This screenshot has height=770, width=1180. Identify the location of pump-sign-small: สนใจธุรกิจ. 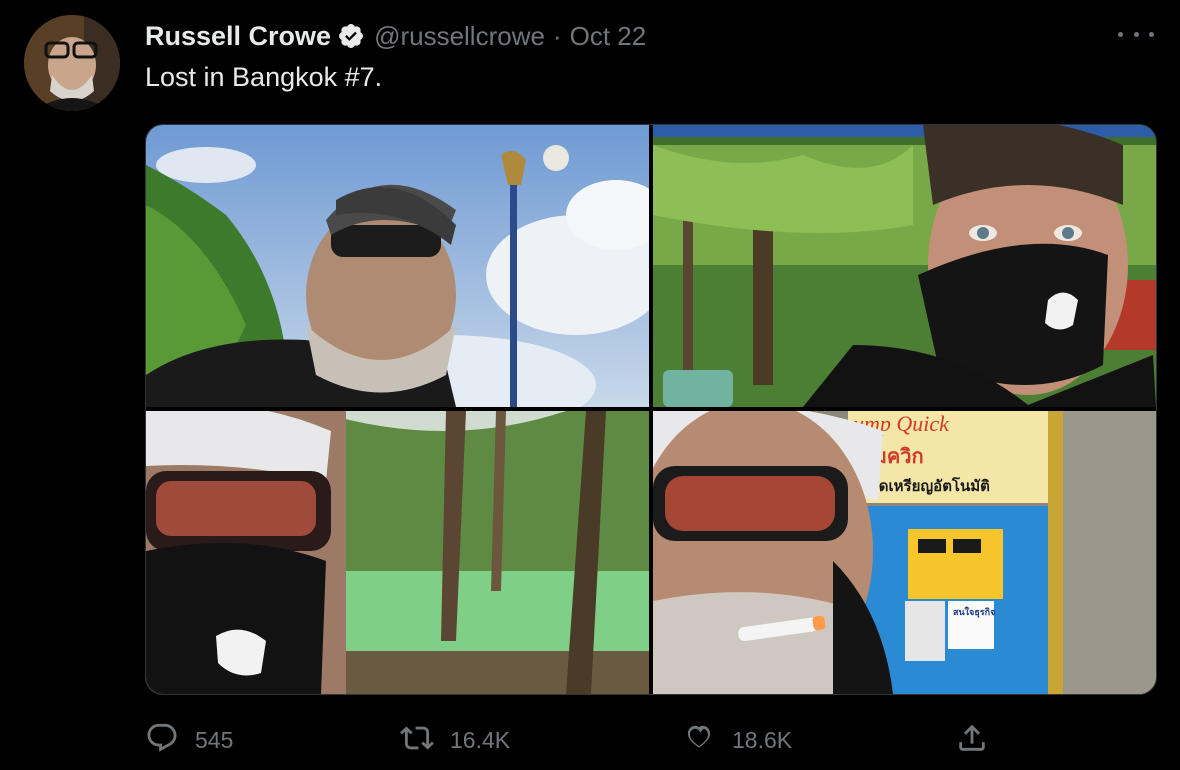
(974, 612).